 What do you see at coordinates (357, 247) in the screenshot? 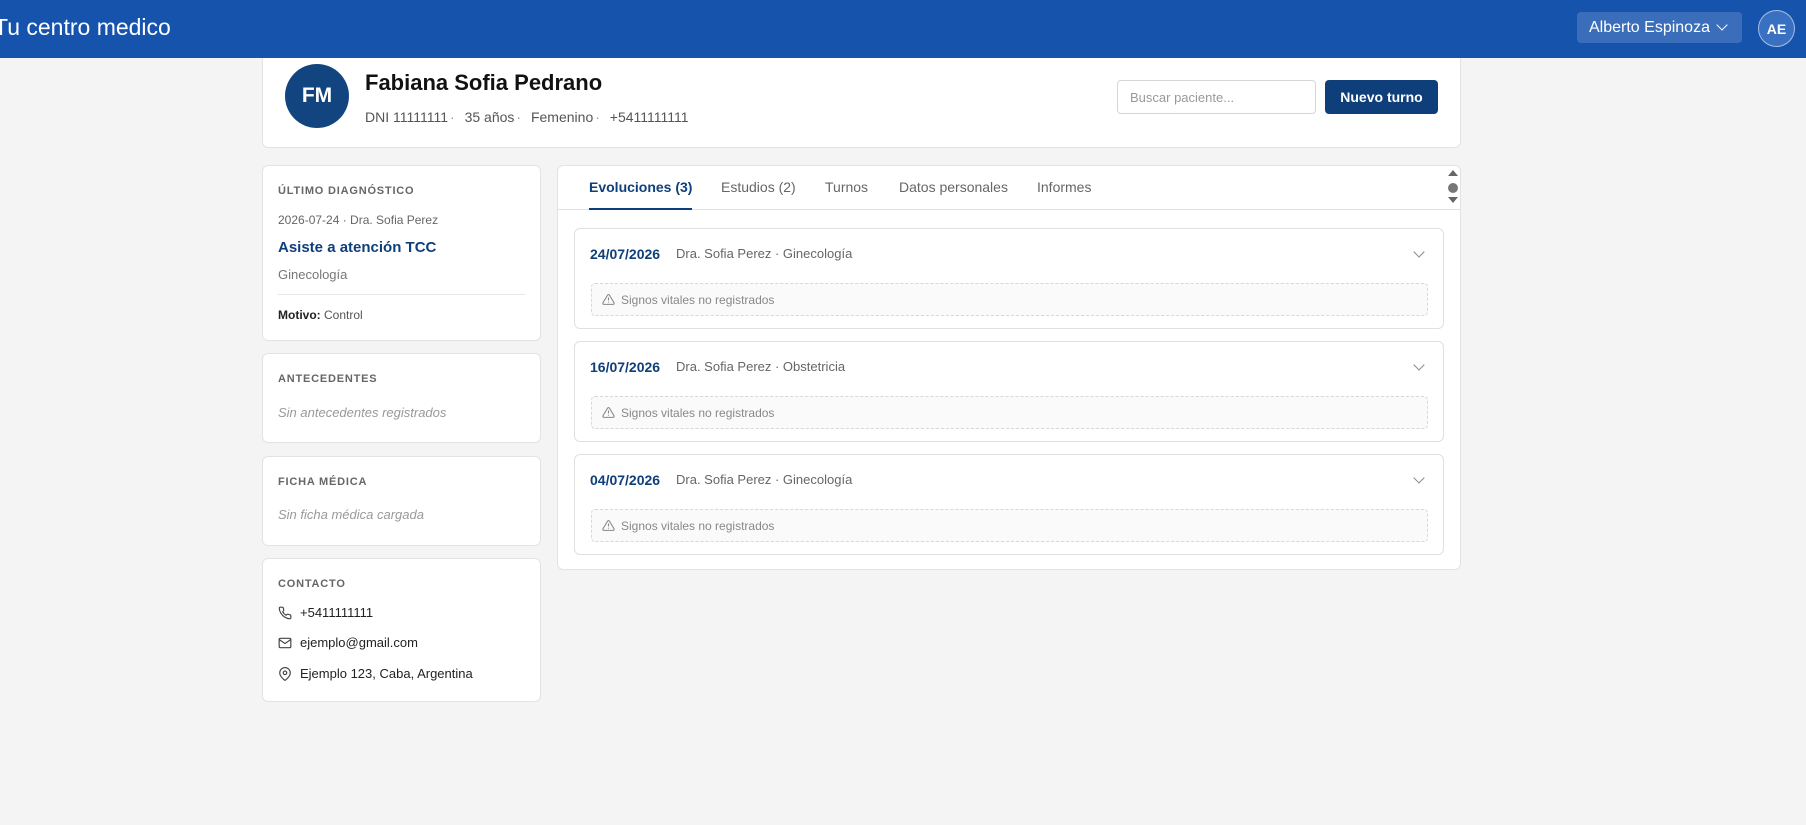
I see `diagnosis-name: Asiste a atención TCC` at bounding box center [357, 247].